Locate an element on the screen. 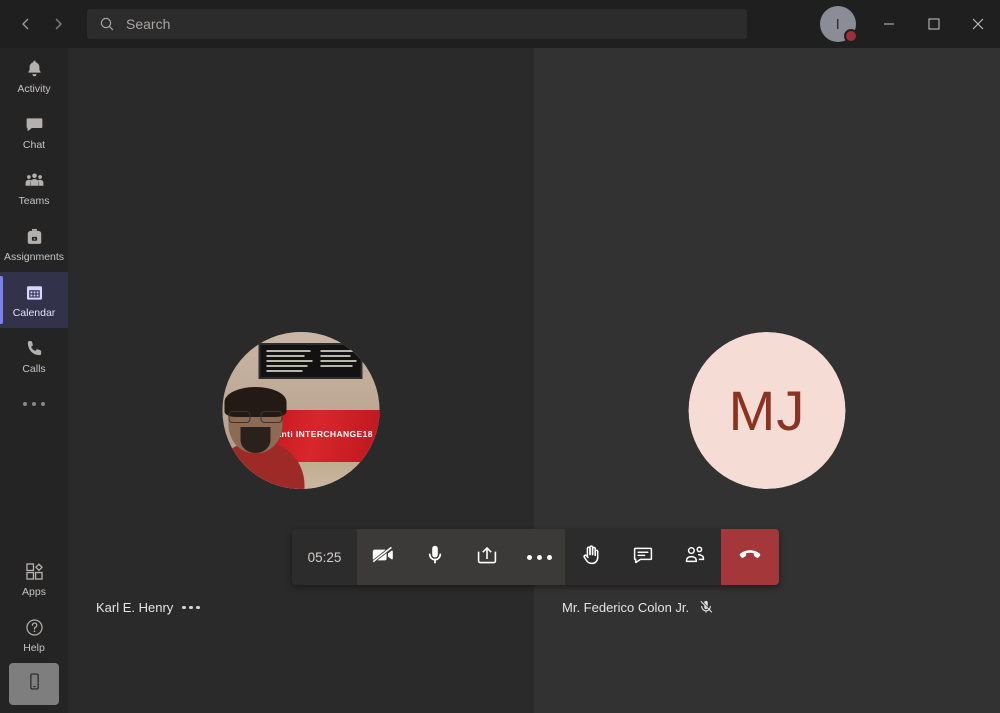 The image size is (1000, 713). sidebar-item-label: Help is located at coordinates (34, 648).